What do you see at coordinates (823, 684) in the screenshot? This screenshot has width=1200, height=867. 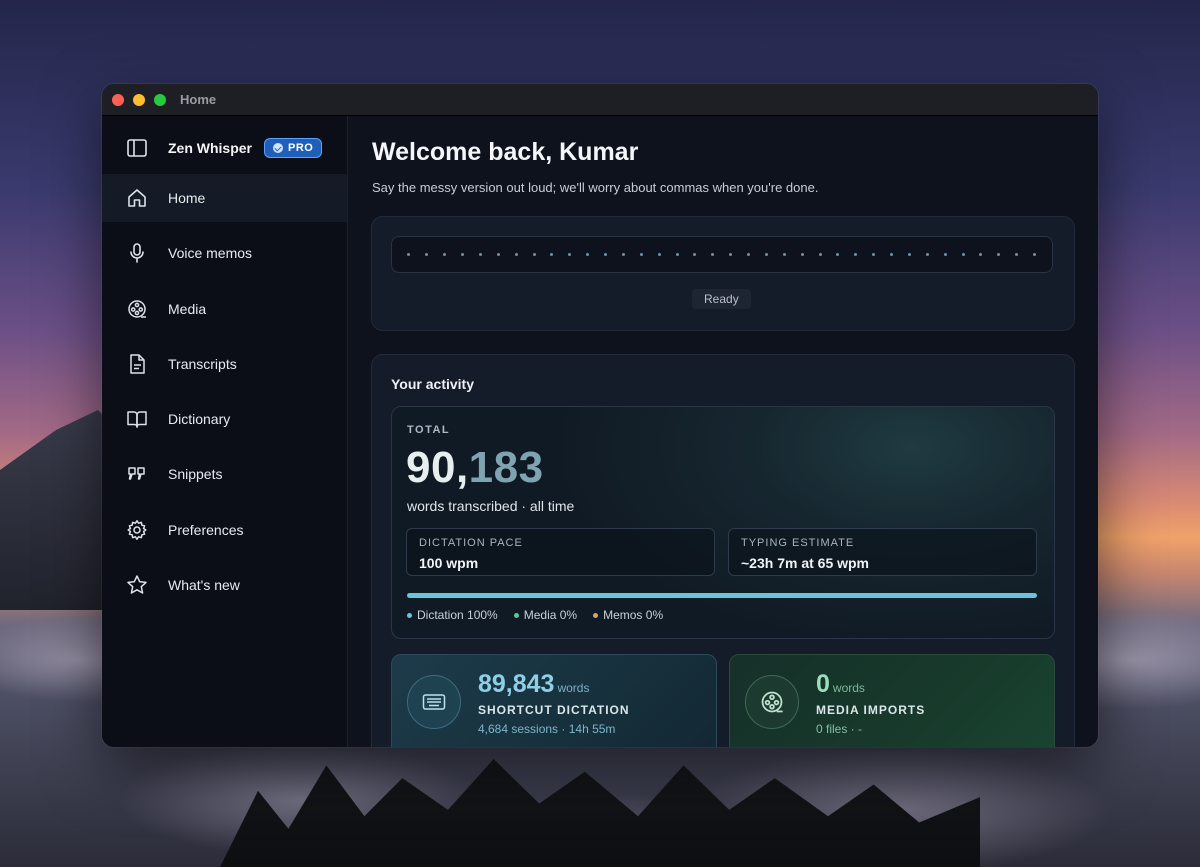 I see `media-number: 0` at bounding box center [823, 684].